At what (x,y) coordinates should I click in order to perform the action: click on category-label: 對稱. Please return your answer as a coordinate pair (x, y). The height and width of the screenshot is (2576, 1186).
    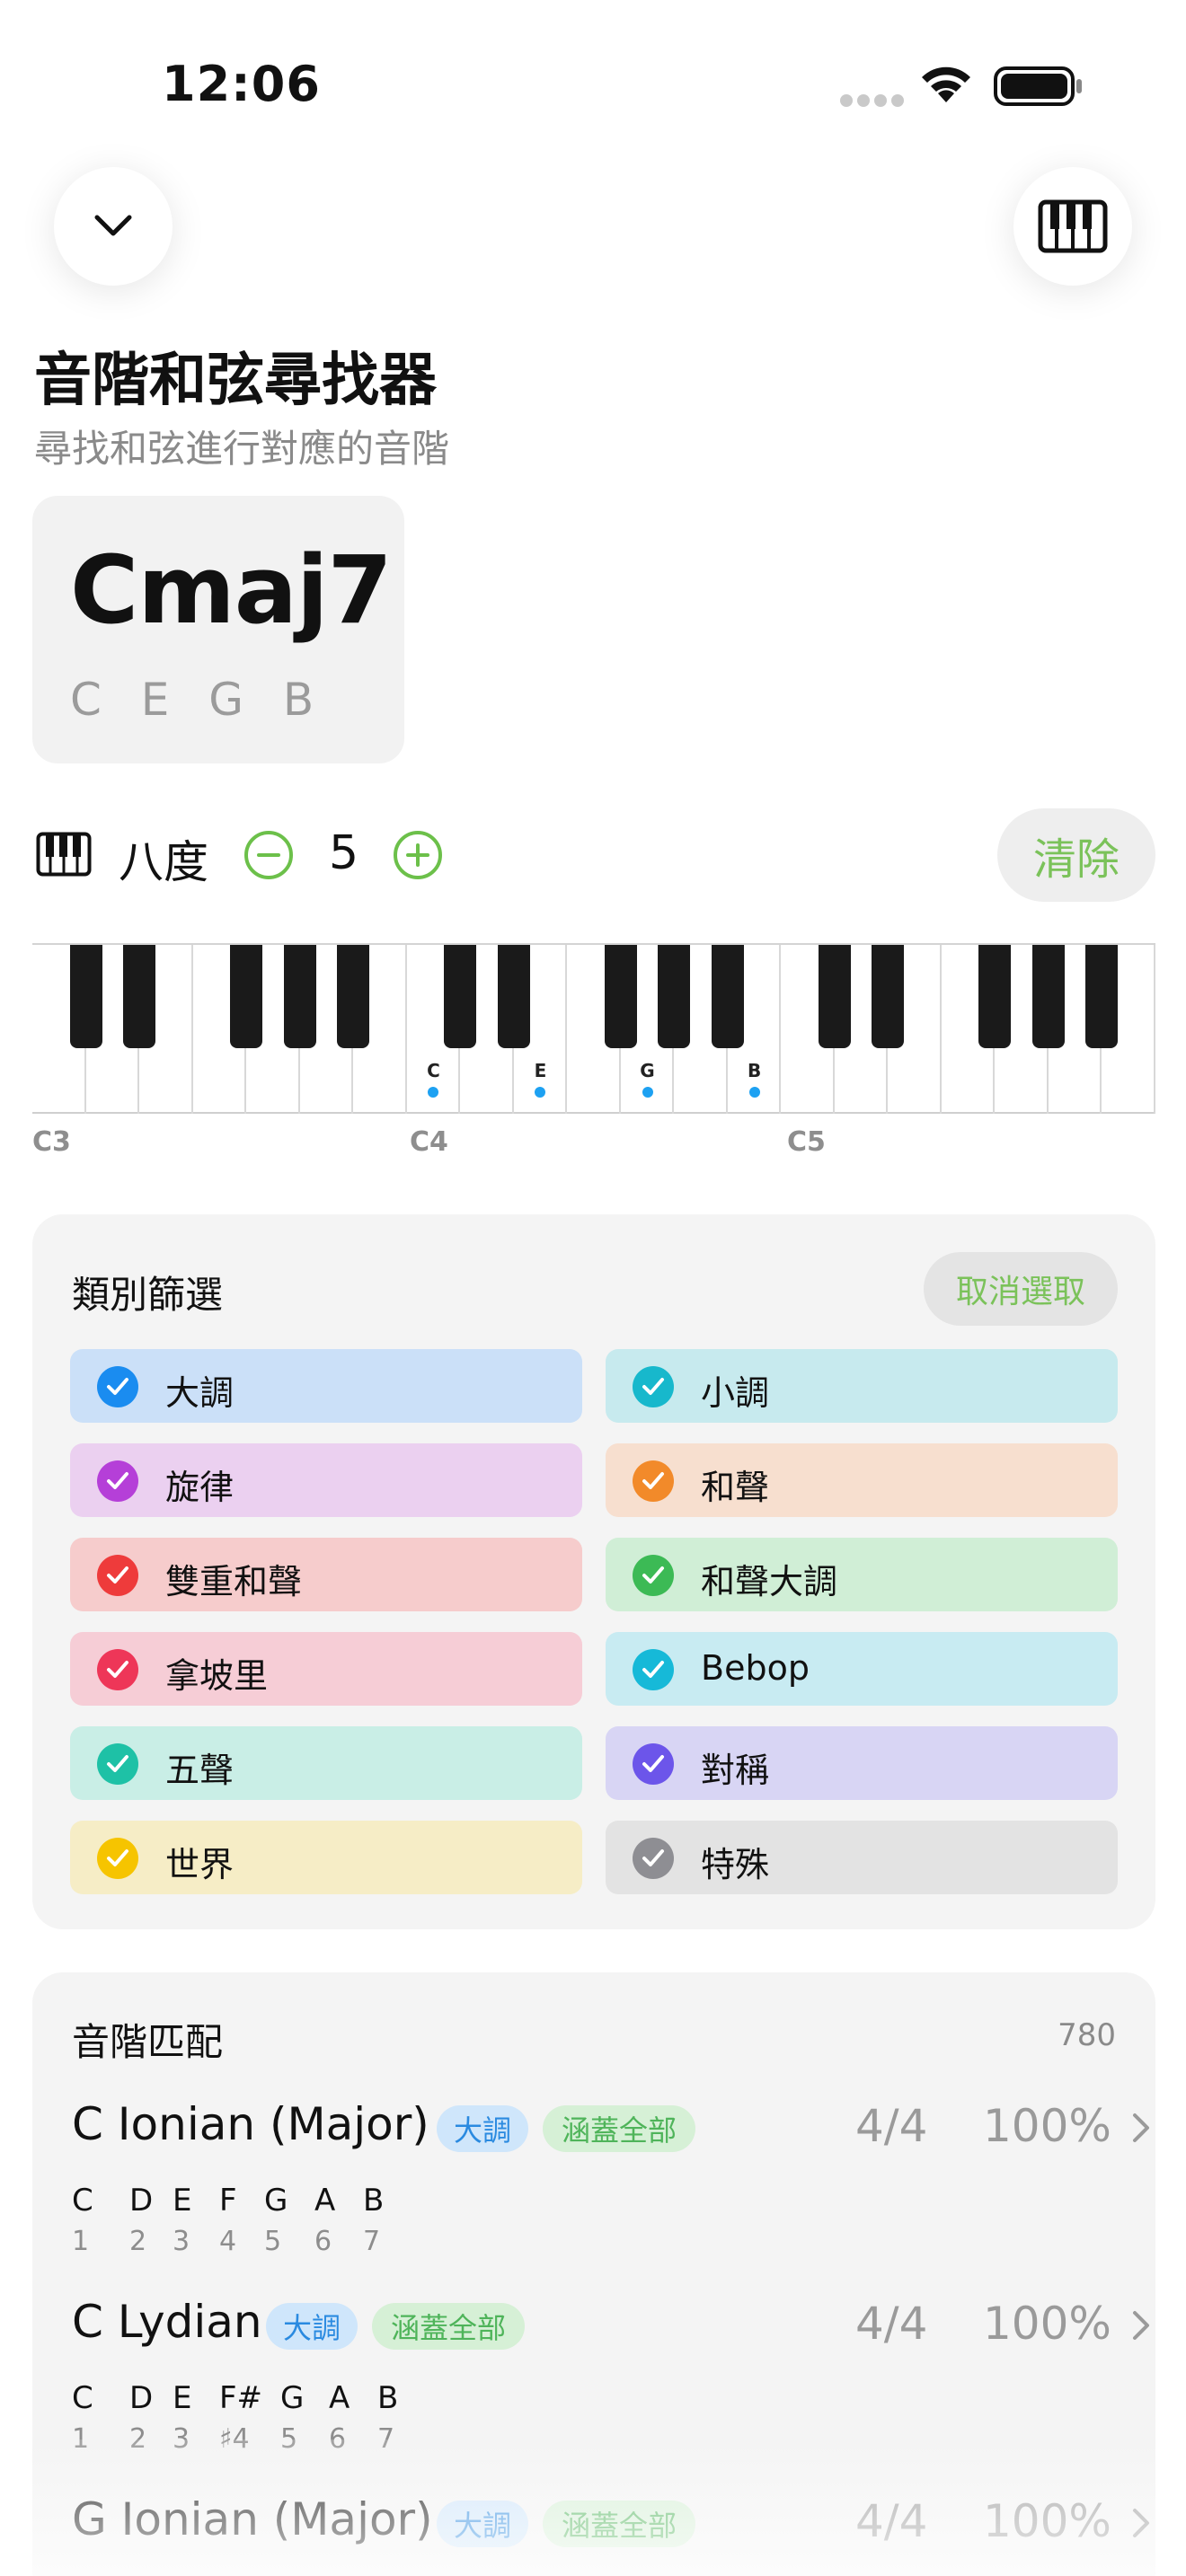
    Looking at the image, I should click on (735, 1770).